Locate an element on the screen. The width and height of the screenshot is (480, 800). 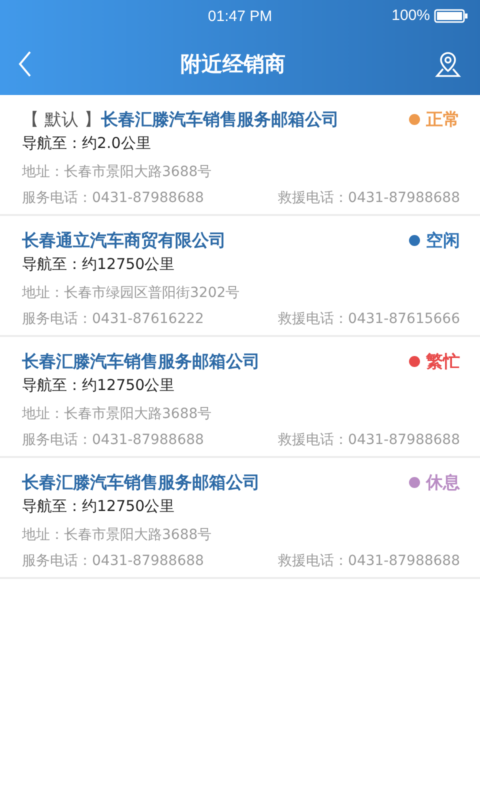
status-time: 01:47 PM is located at coordinates (240, 16).